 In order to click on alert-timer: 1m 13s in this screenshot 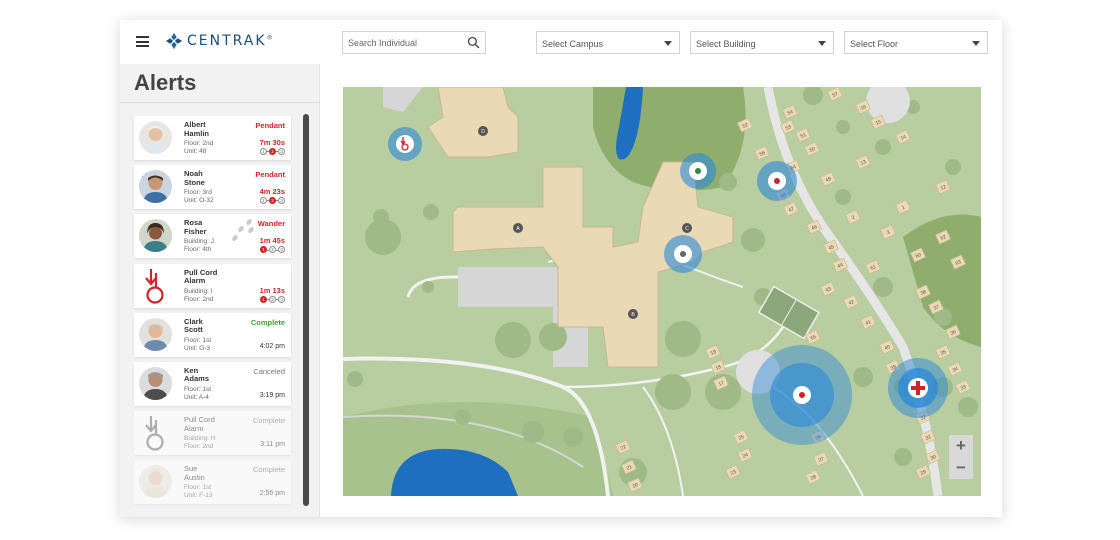, I will do `click(272, 290)`.